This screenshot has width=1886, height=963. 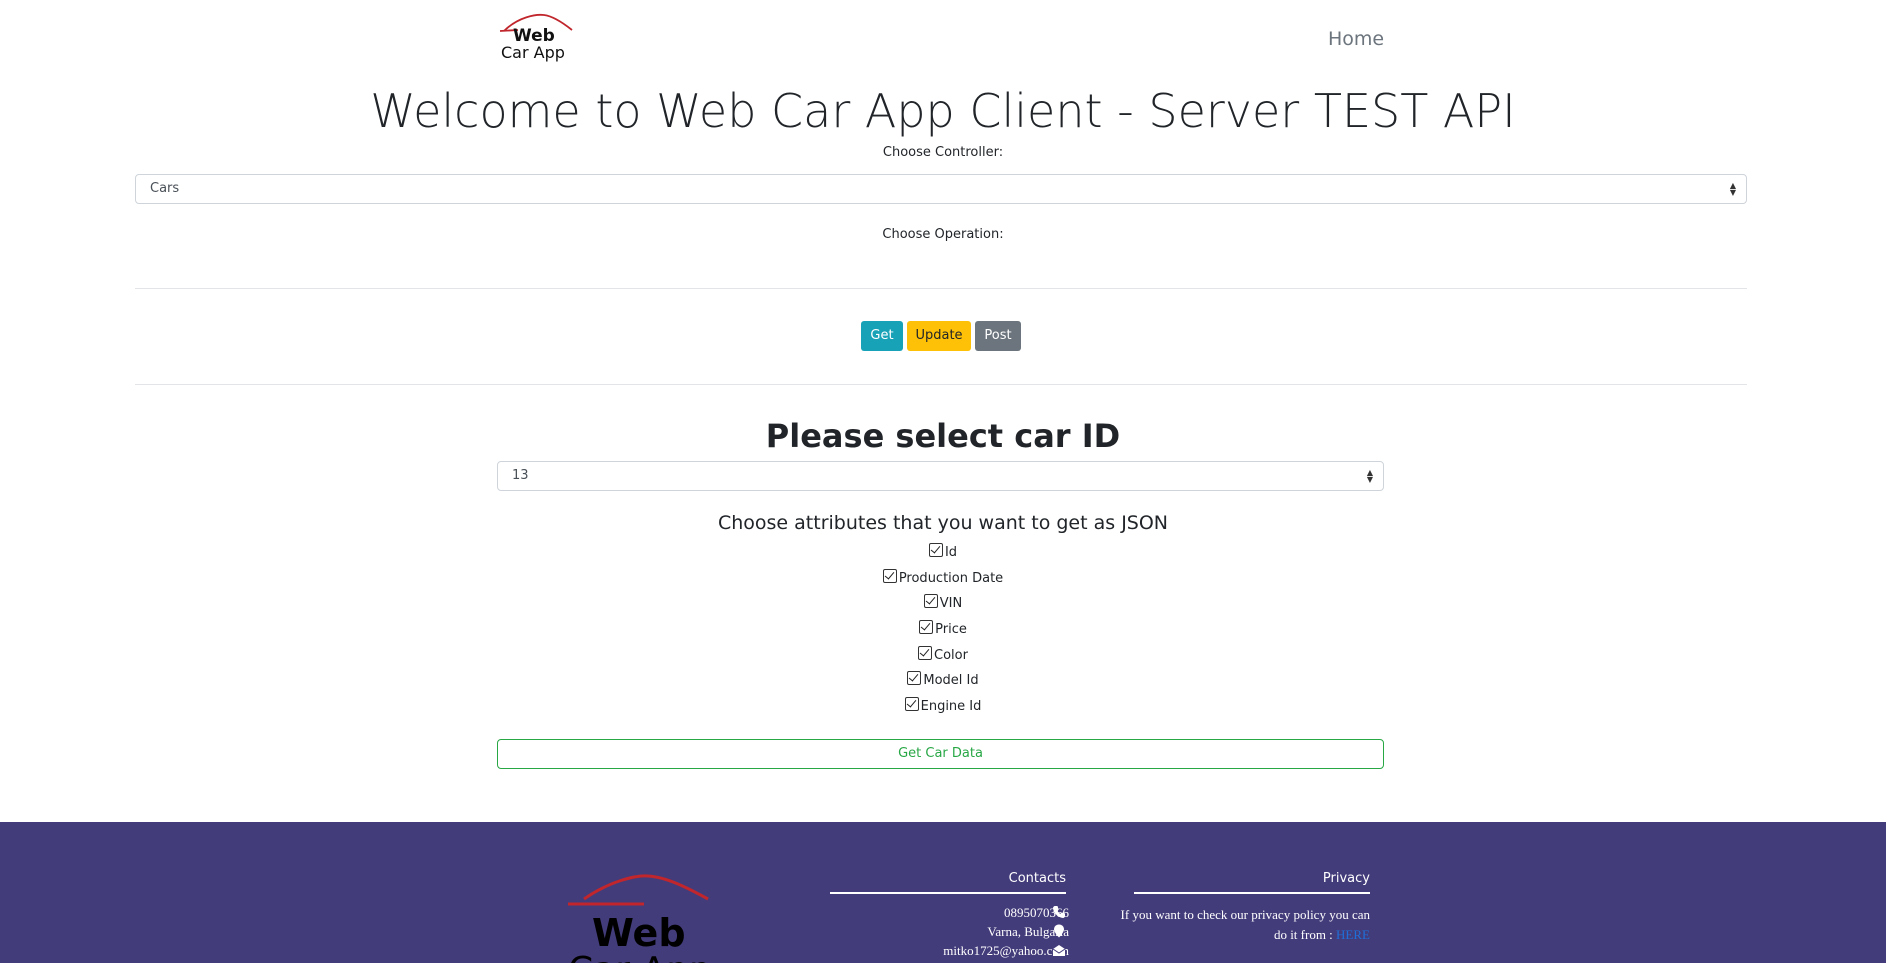 What do you see at coordinates (943, 436) in the screenshot?
I see `car-id-heading: Please select car ID` at bounding box center [943, 436].